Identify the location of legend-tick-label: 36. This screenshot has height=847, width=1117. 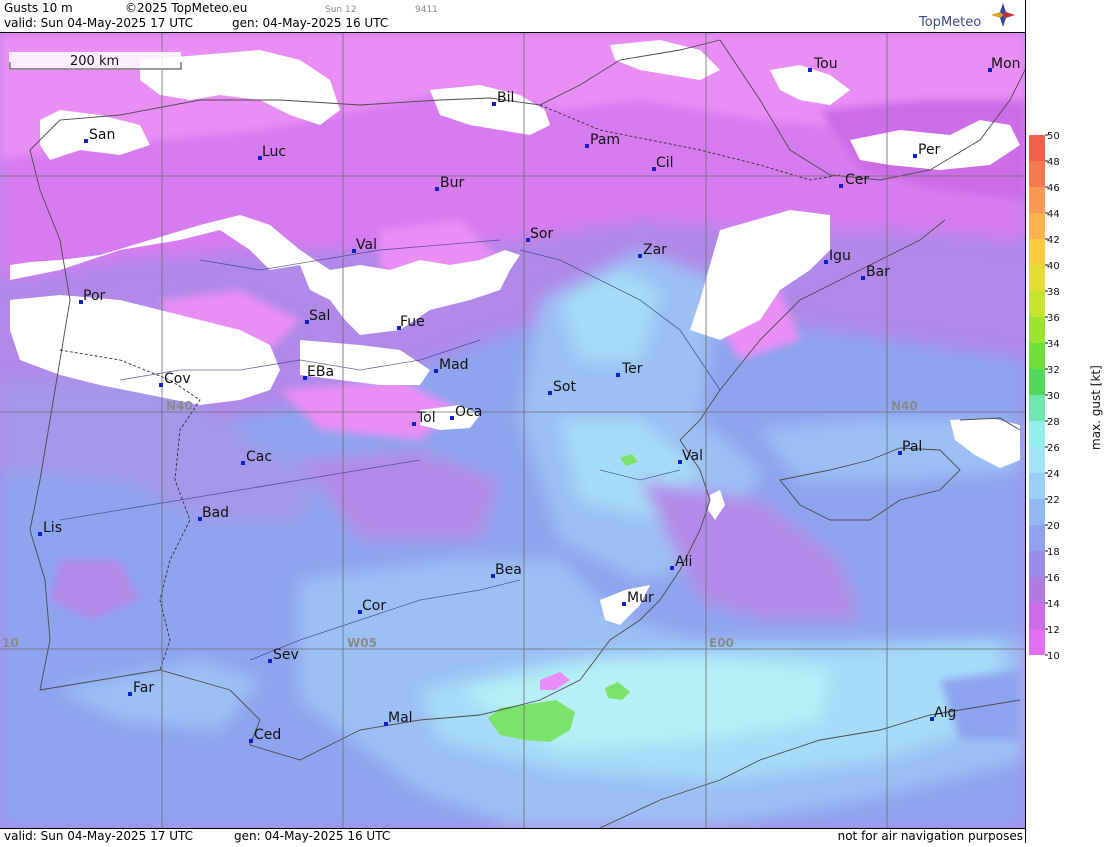
(1053, 318).